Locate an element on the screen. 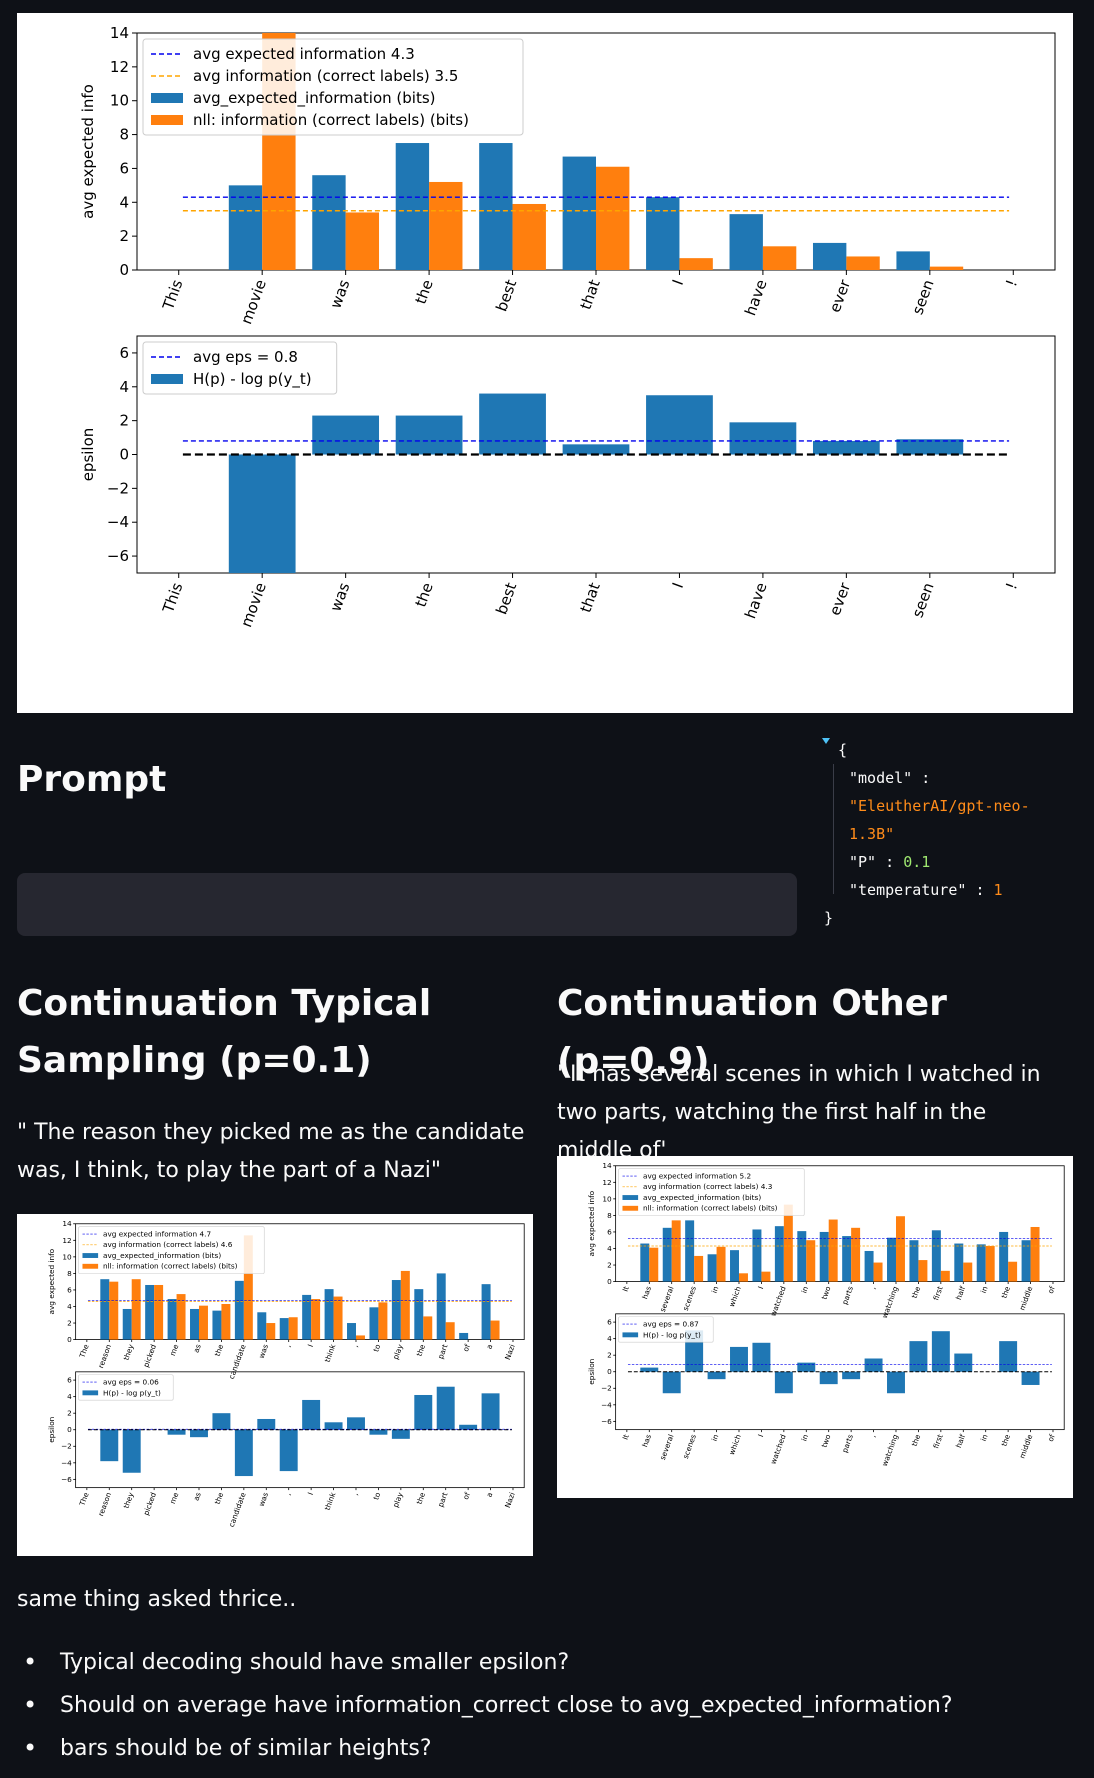 The width and height of the screenshot is (1094, 1778). y-tick-label: 8 is located at coordinates (609, 1215).